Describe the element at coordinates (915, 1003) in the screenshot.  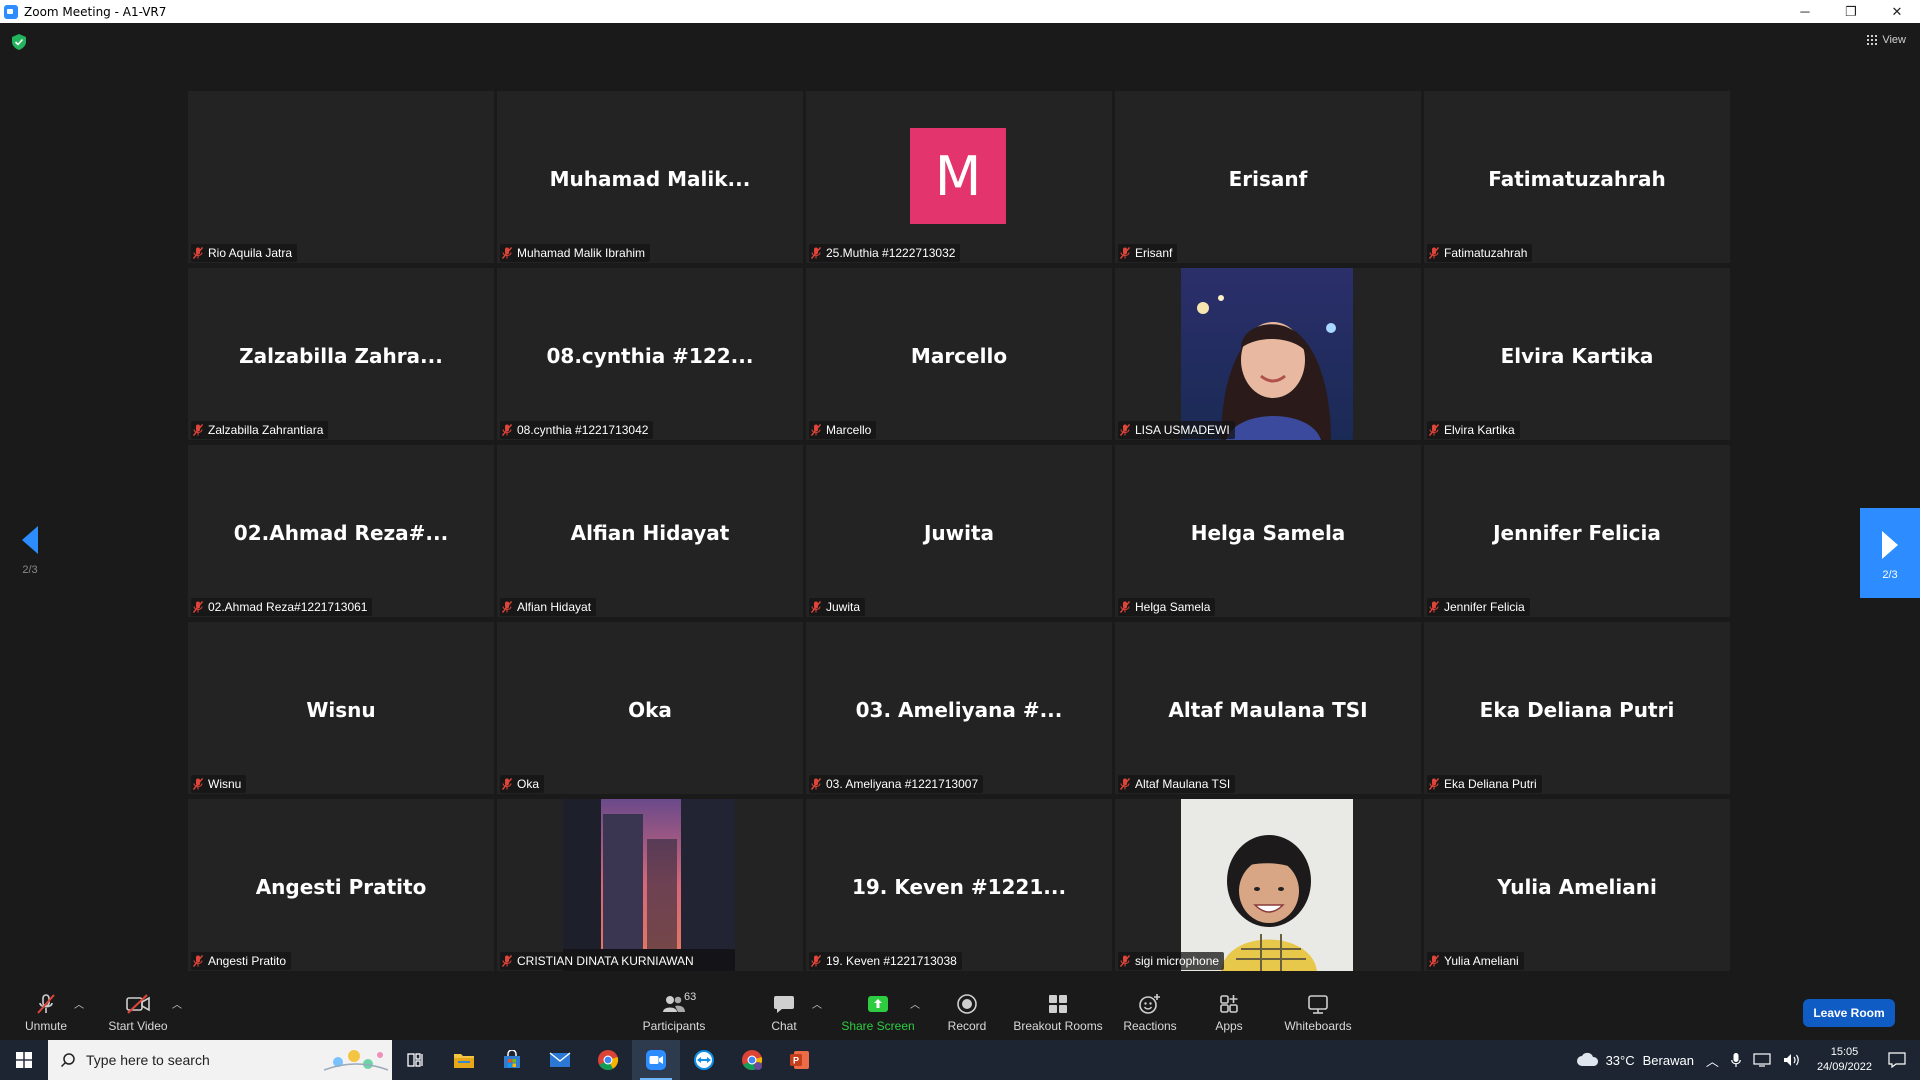
I see `share-options-caret: ︿` at that location.